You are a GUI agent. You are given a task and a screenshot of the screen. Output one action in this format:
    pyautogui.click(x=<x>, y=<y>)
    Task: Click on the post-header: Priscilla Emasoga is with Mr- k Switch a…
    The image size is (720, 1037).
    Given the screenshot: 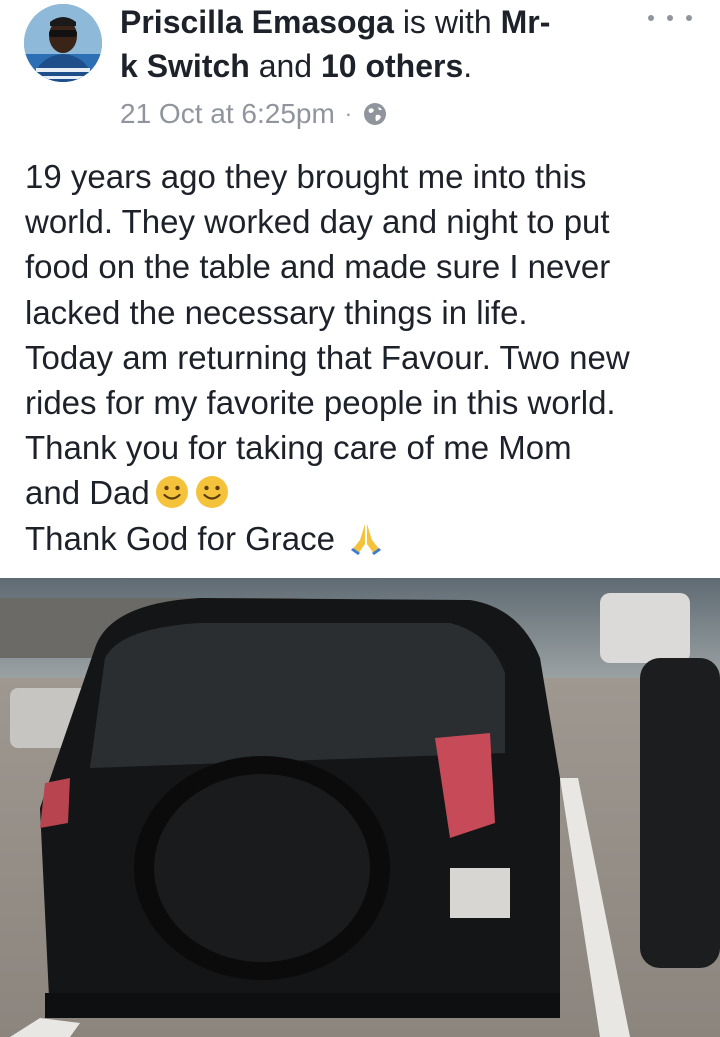 What is the action you would take?
    pyautogui.click(x=360, y=70)
    